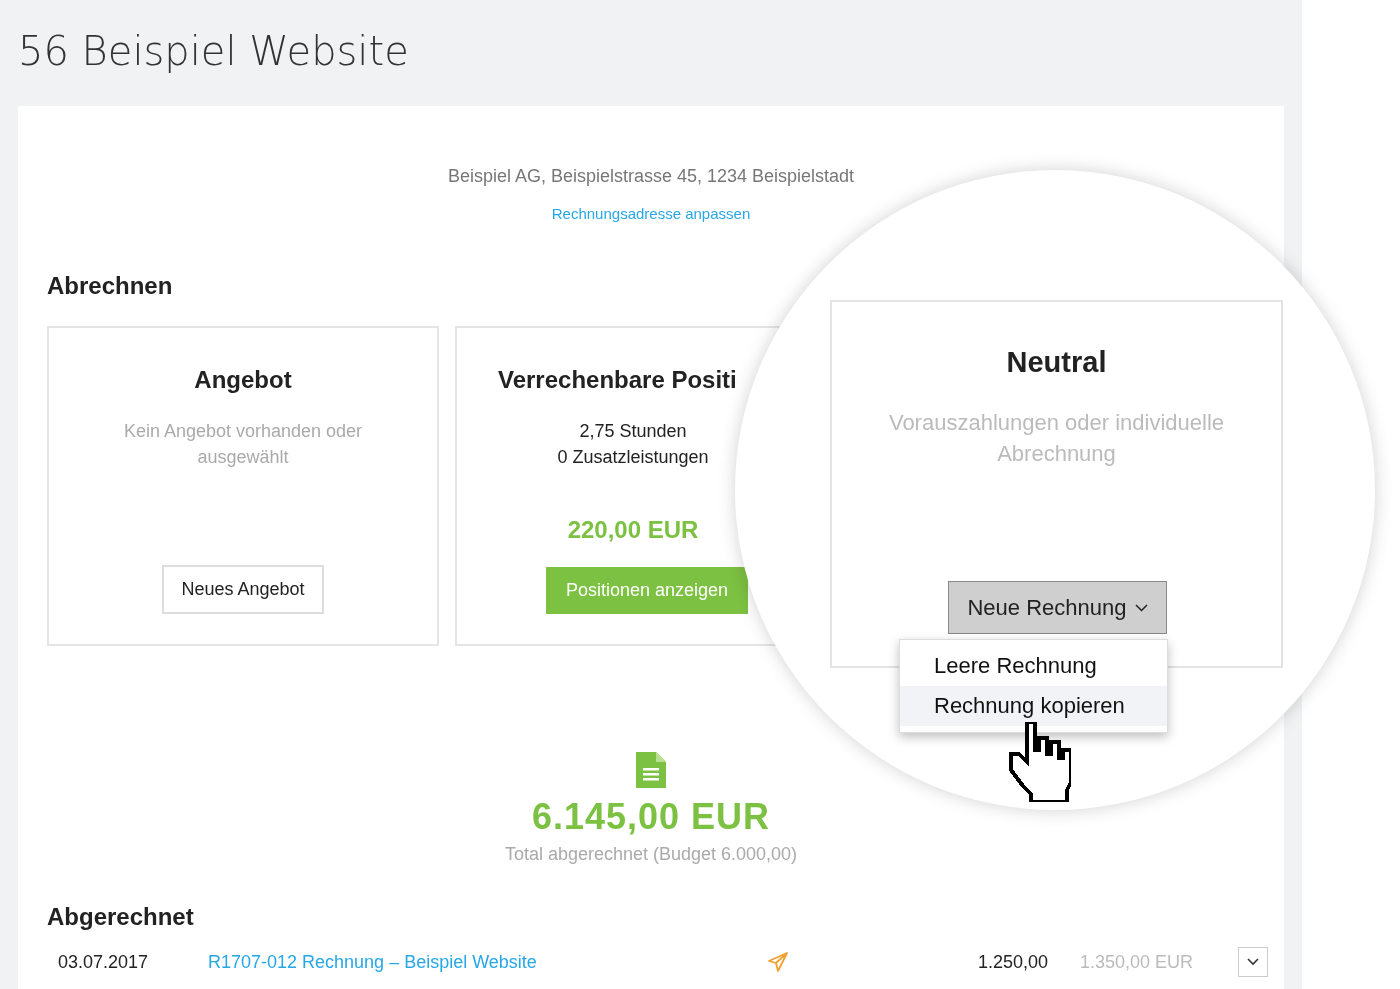  What do you see at coordinates (1056, 438) in the screenshot?
I see `card-description: Vorauszahlungen oder individuelle Abrechnung` at bounding box center [1056, 438].